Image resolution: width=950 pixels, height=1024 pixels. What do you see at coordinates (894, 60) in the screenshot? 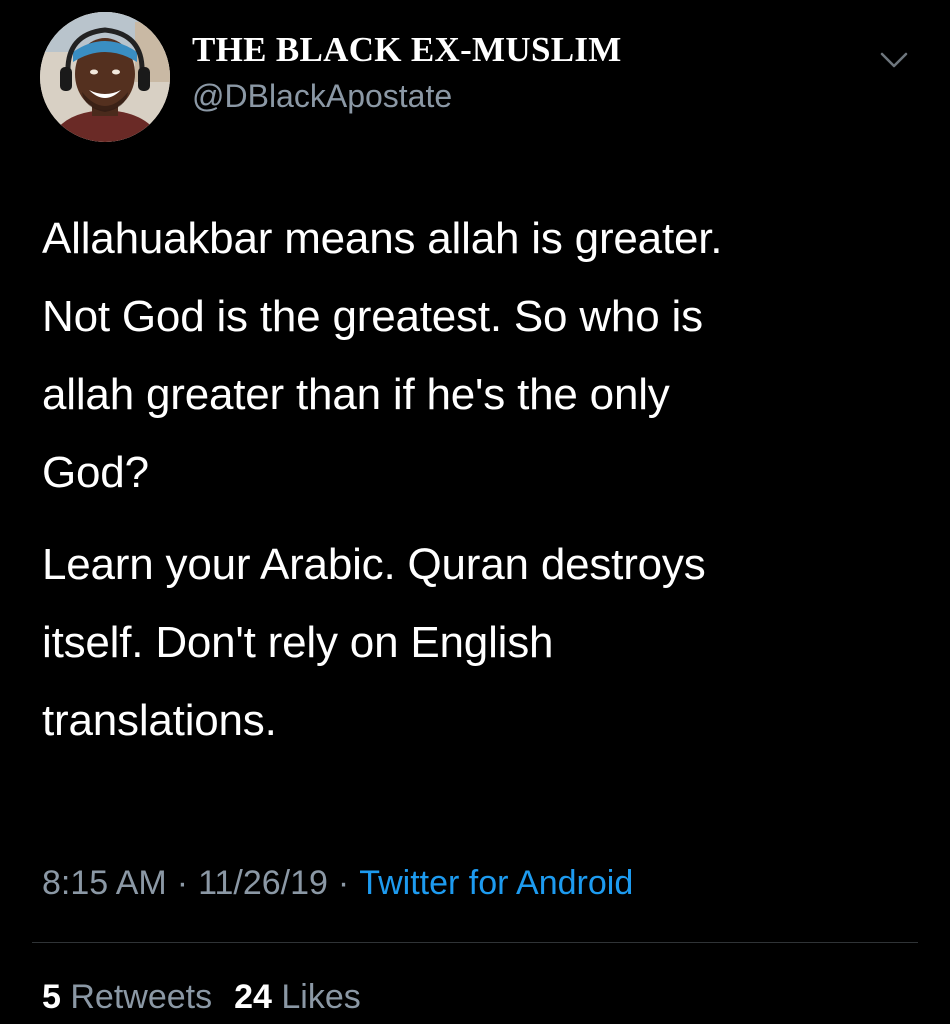
I see `chevron-down-icon` at bounding box center [894, 60].